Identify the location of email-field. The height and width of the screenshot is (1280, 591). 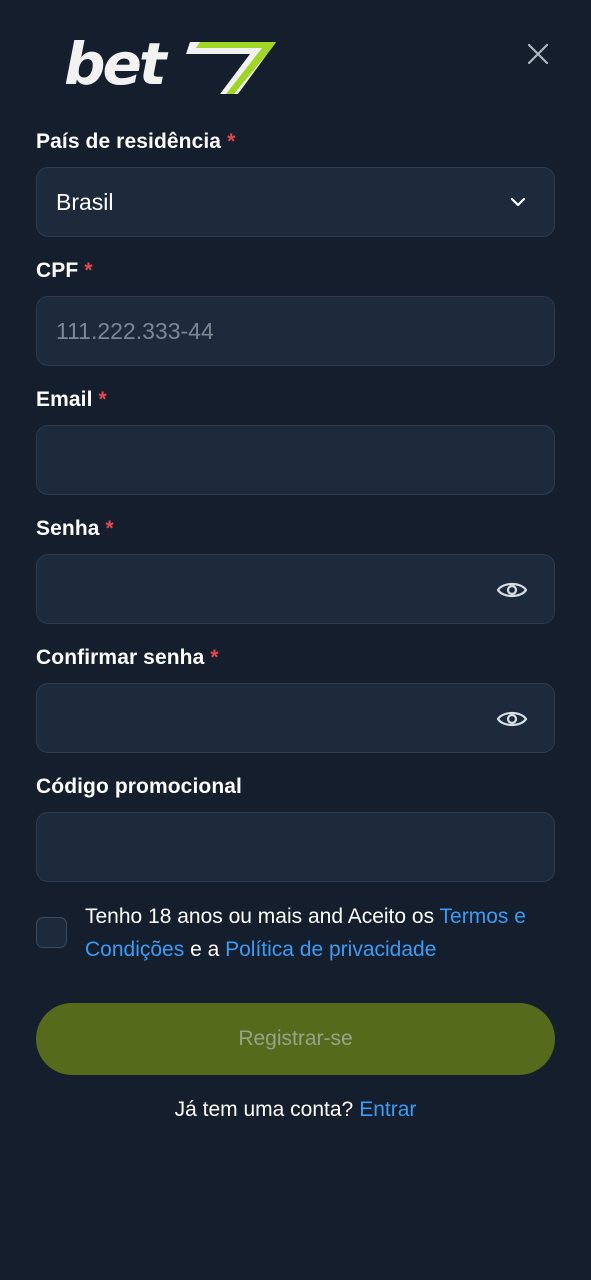
(295, 460).